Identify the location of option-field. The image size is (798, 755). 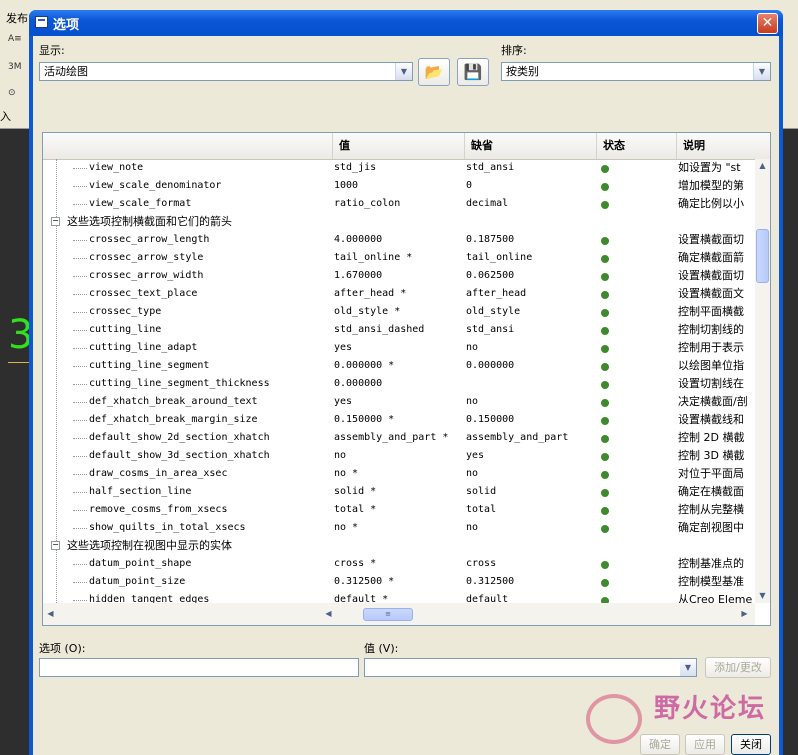
(199, 667).